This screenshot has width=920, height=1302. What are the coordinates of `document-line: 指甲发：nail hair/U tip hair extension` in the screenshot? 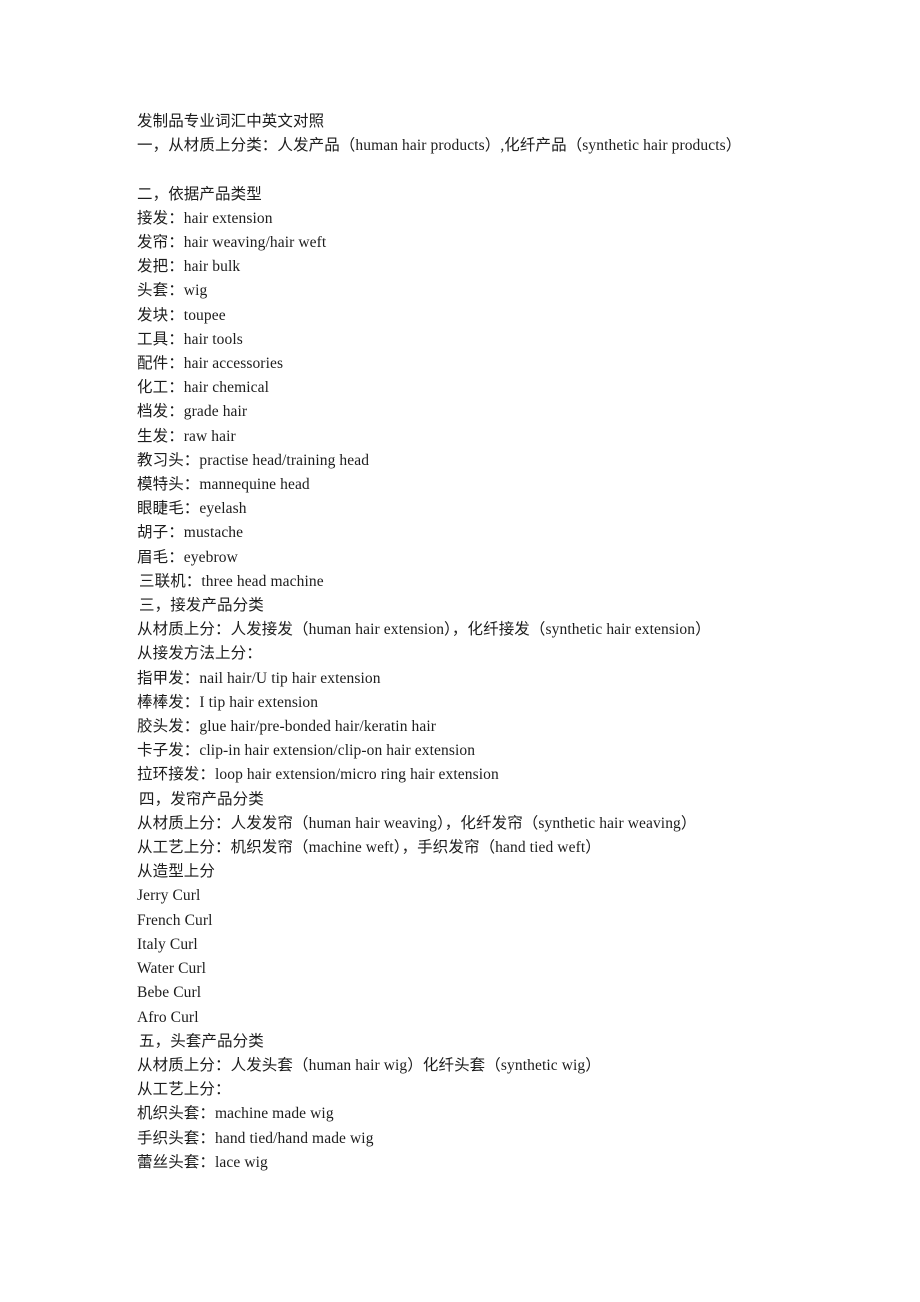 It's located at (259, 678).